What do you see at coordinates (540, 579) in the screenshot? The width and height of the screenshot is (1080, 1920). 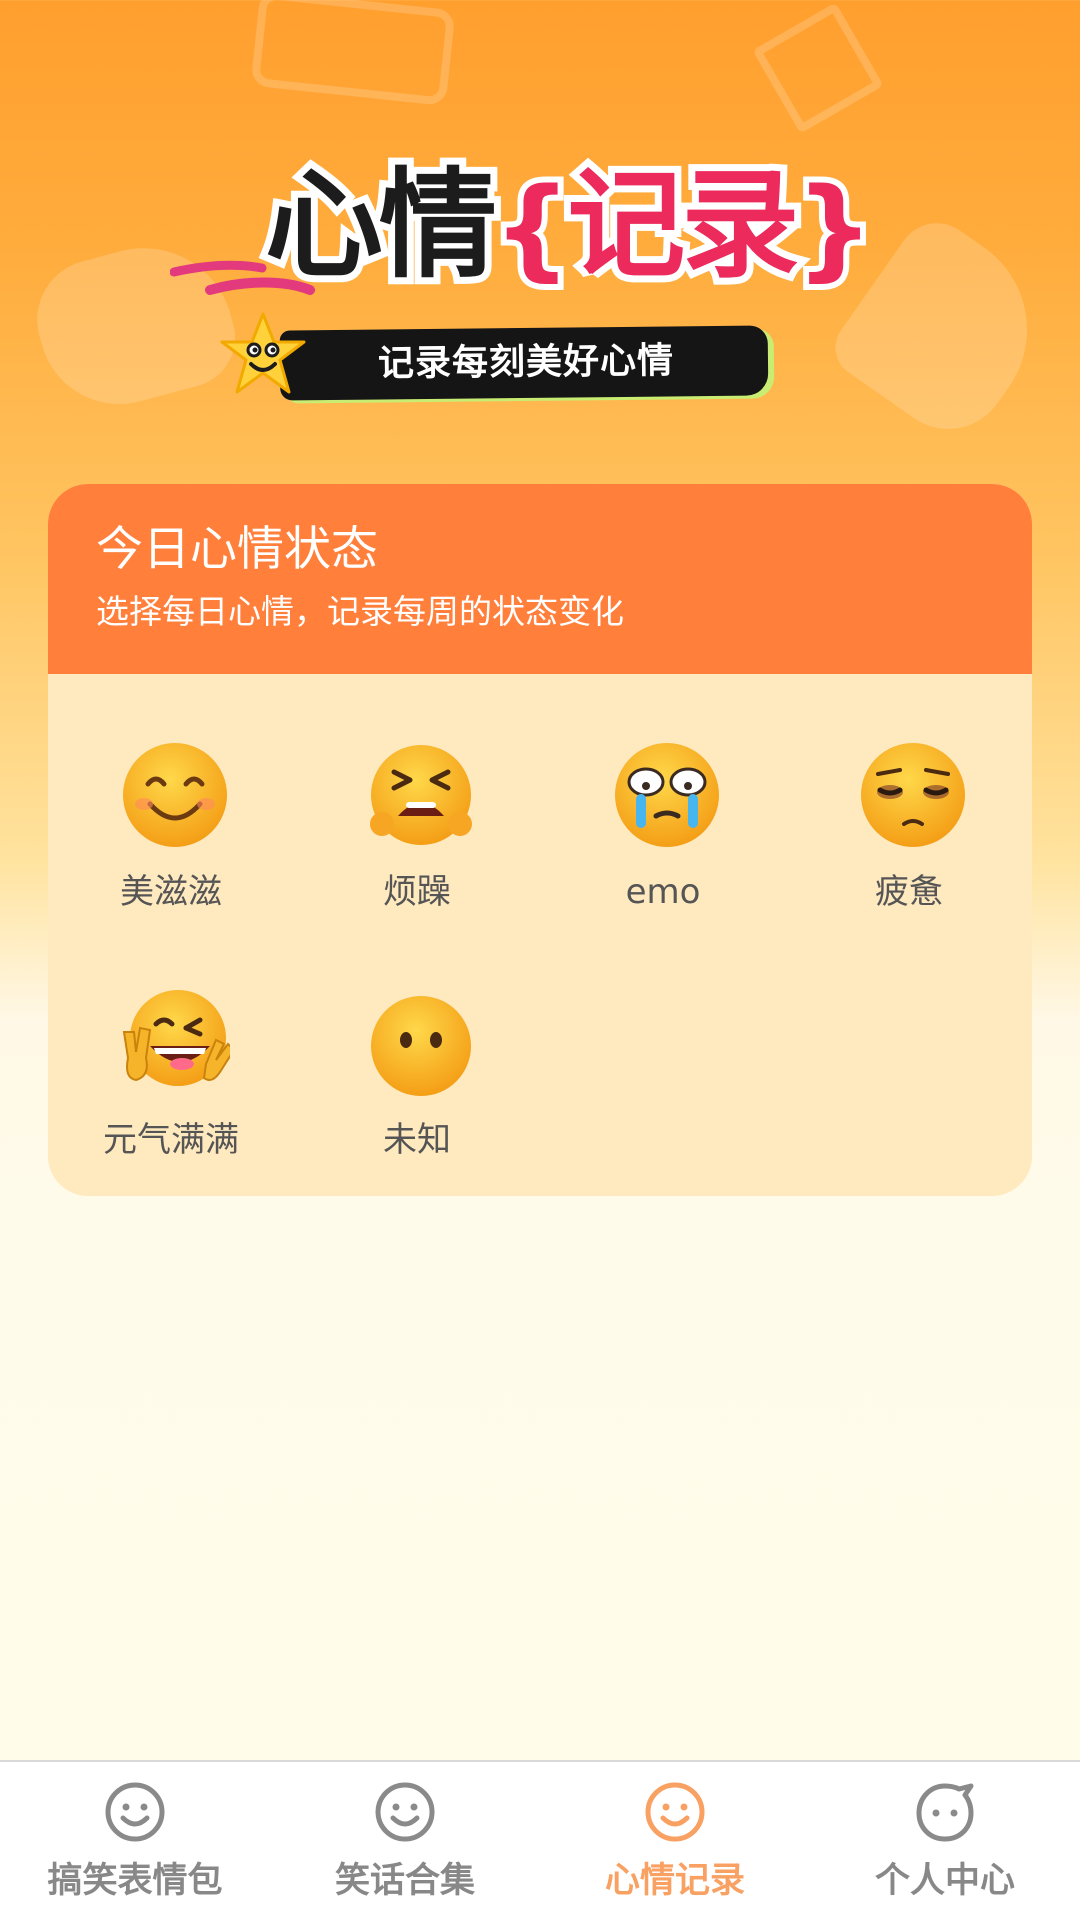 I see `mood-card-header: 今日心情状态 选择每日心情，记录每周的状态变化` at bounding box center [540, 579].